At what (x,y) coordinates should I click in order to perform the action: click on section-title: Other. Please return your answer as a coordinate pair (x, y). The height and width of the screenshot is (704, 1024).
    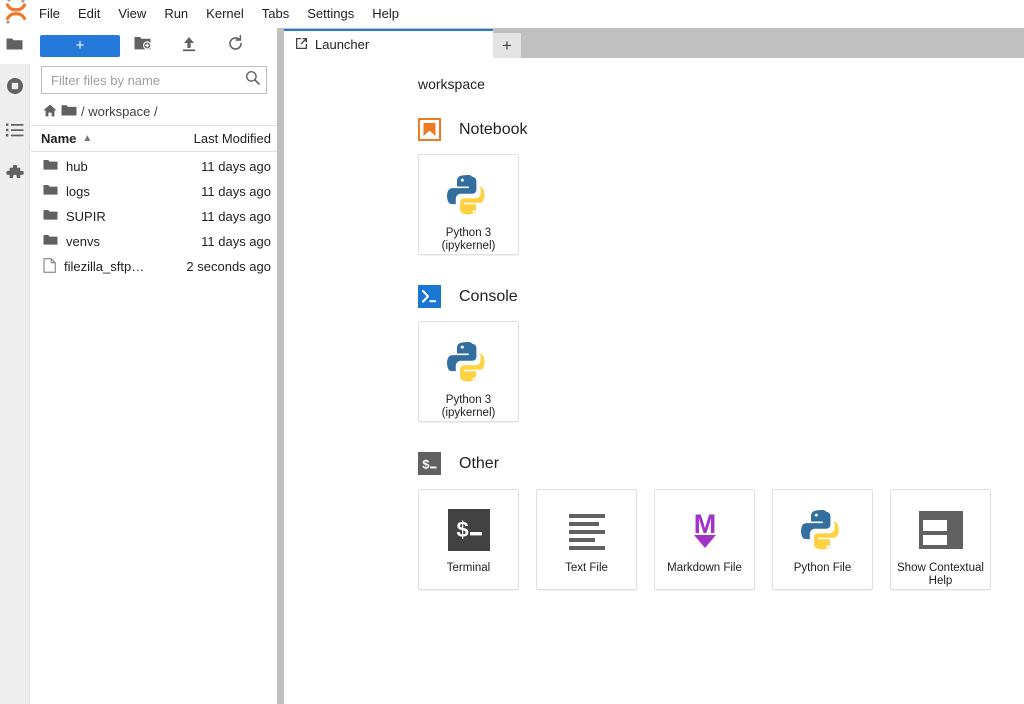
    Looking at the image, I should click on (479, 463).